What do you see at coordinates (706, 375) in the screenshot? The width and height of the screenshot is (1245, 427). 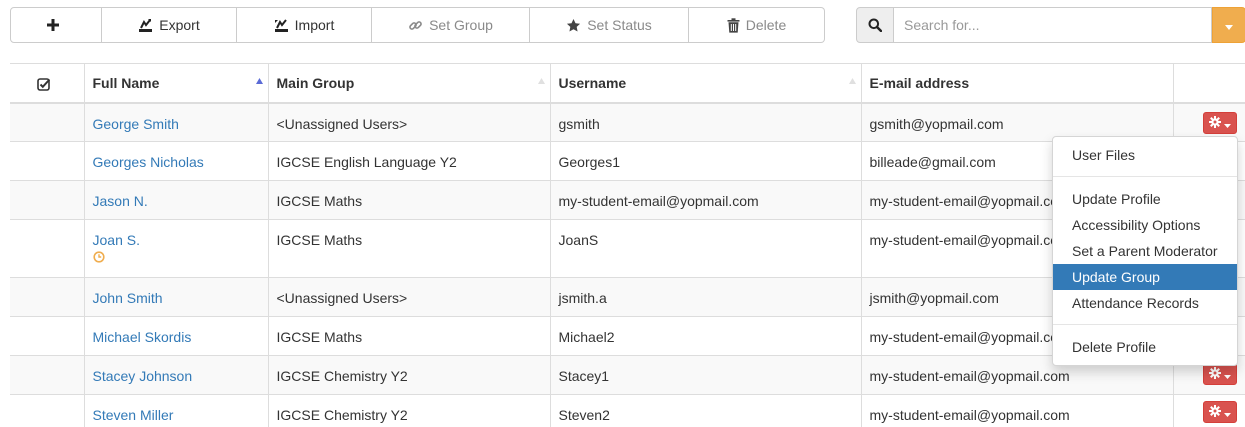 I see `username-cell: Stacey1` at bounding box center [706, 375].